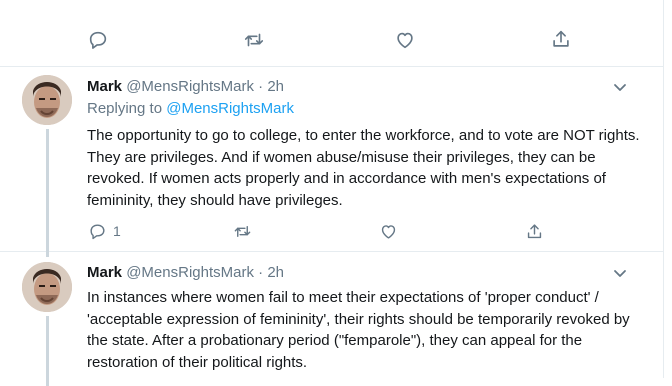 This screenshot has height=386, width=672. I want to click on share-button, so click(534, 231).